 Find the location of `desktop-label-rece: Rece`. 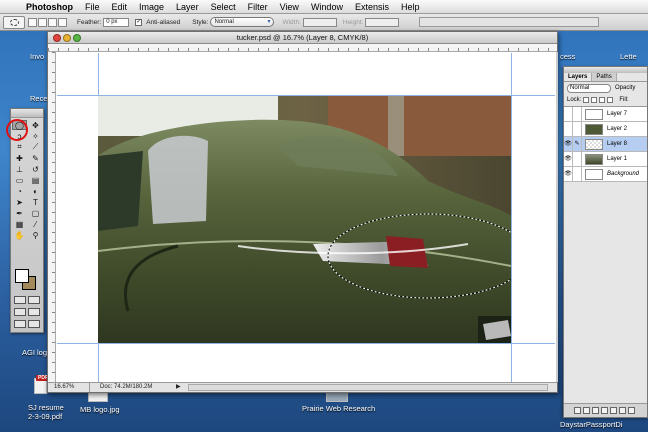

desktop-label-rece: Rece is located at coordinates (39, 98).